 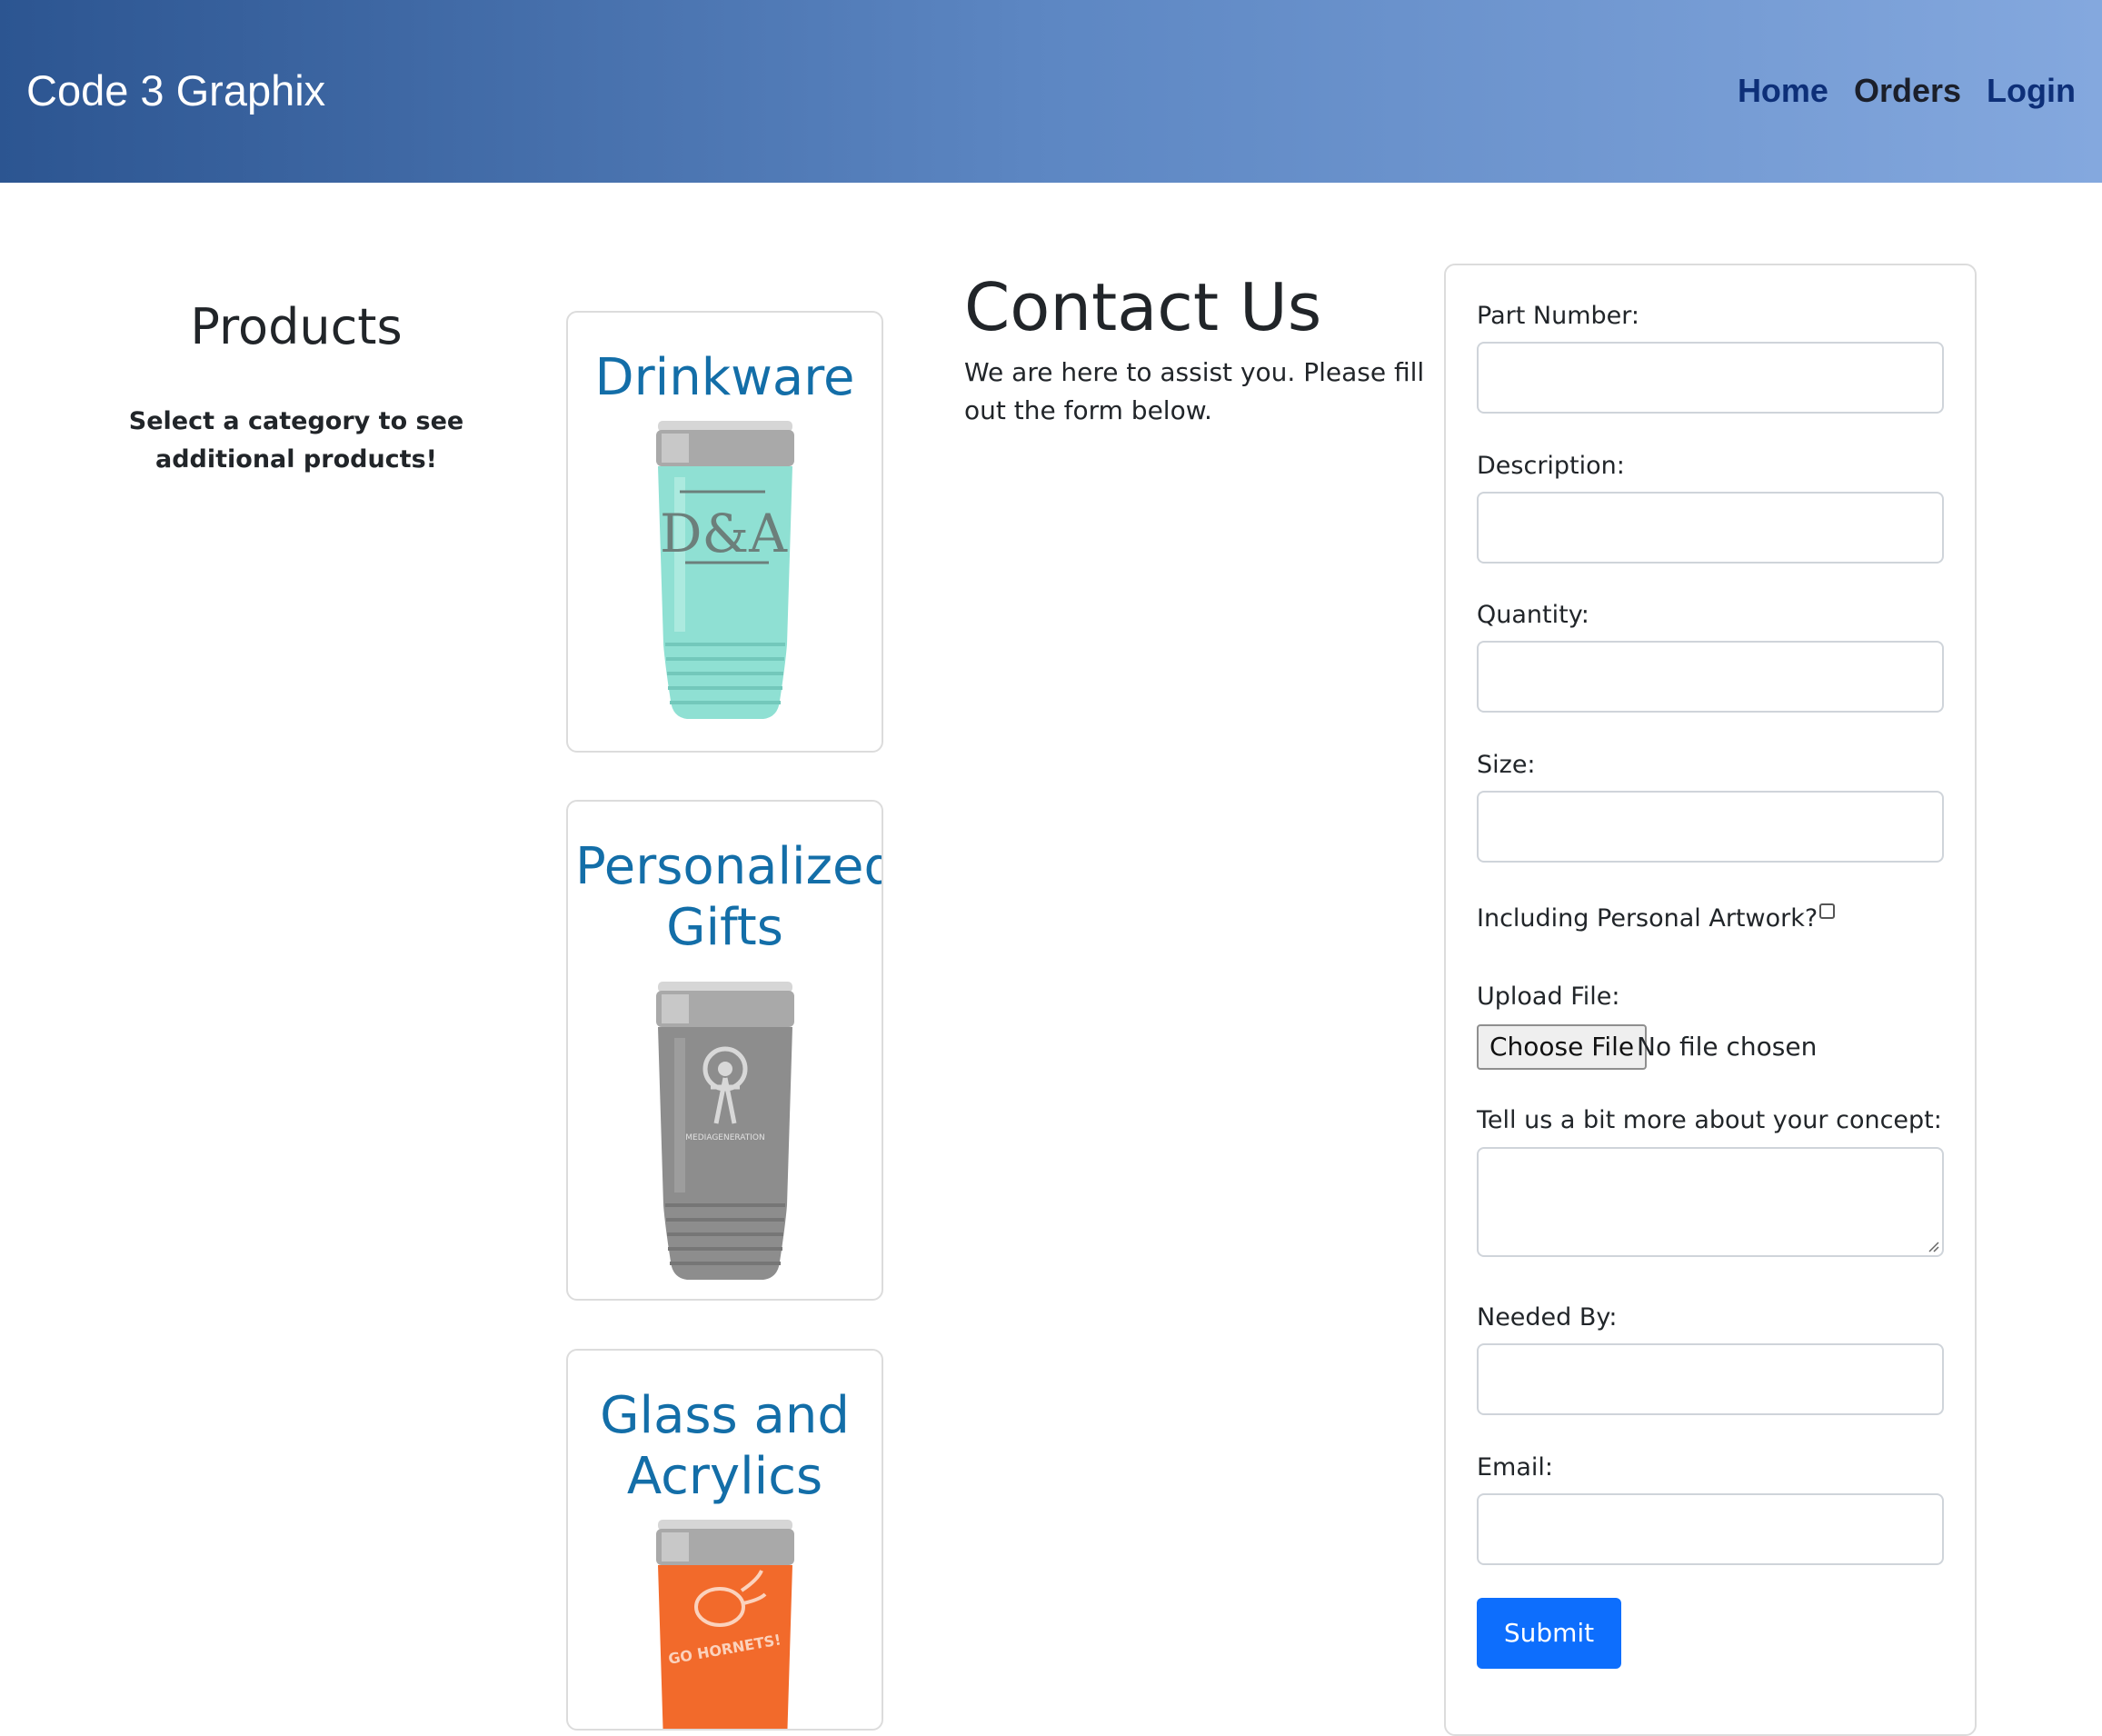 I want to click on part-number-input, so click(x=1710, y=378).